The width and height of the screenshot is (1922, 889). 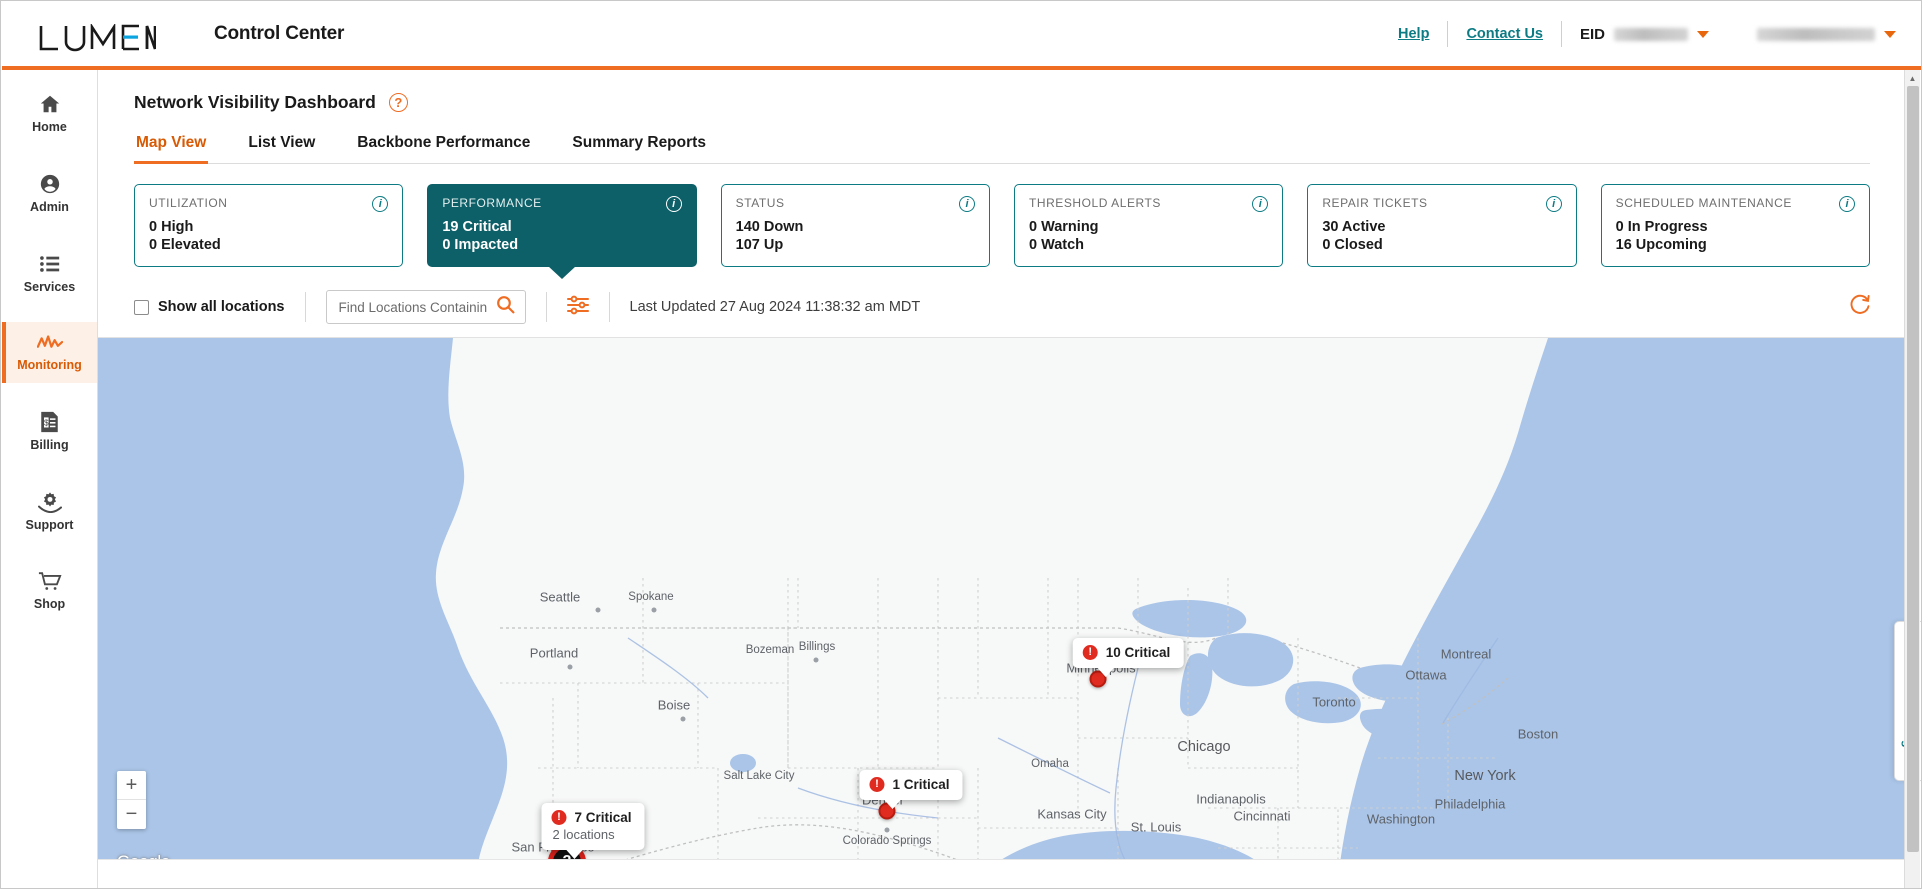 I want to click on info-icon-repair-tickets: i, so click(x=1553, y=204).